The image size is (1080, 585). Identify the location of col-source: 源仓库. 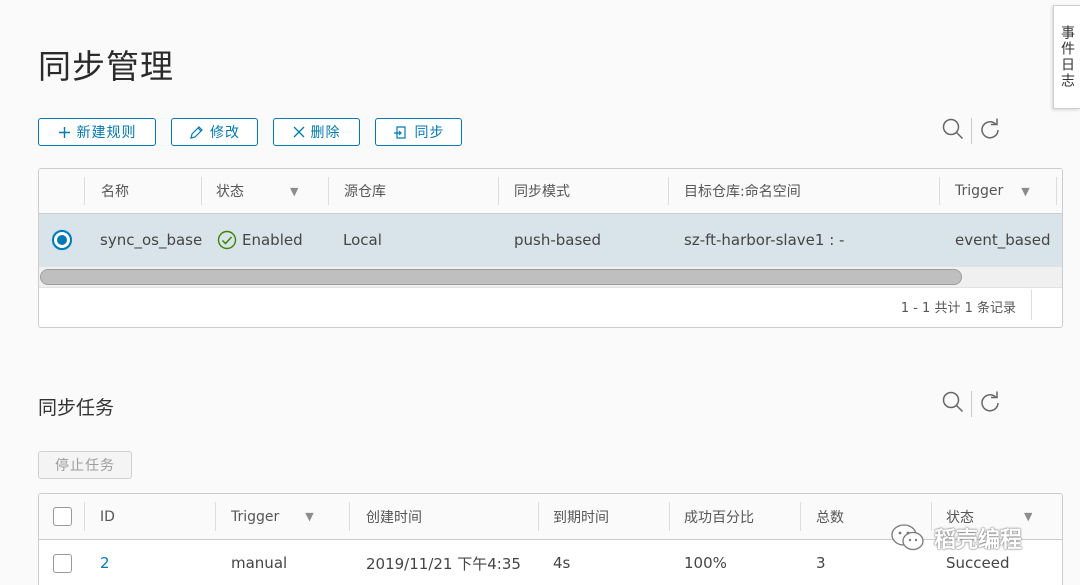
(365, 191).